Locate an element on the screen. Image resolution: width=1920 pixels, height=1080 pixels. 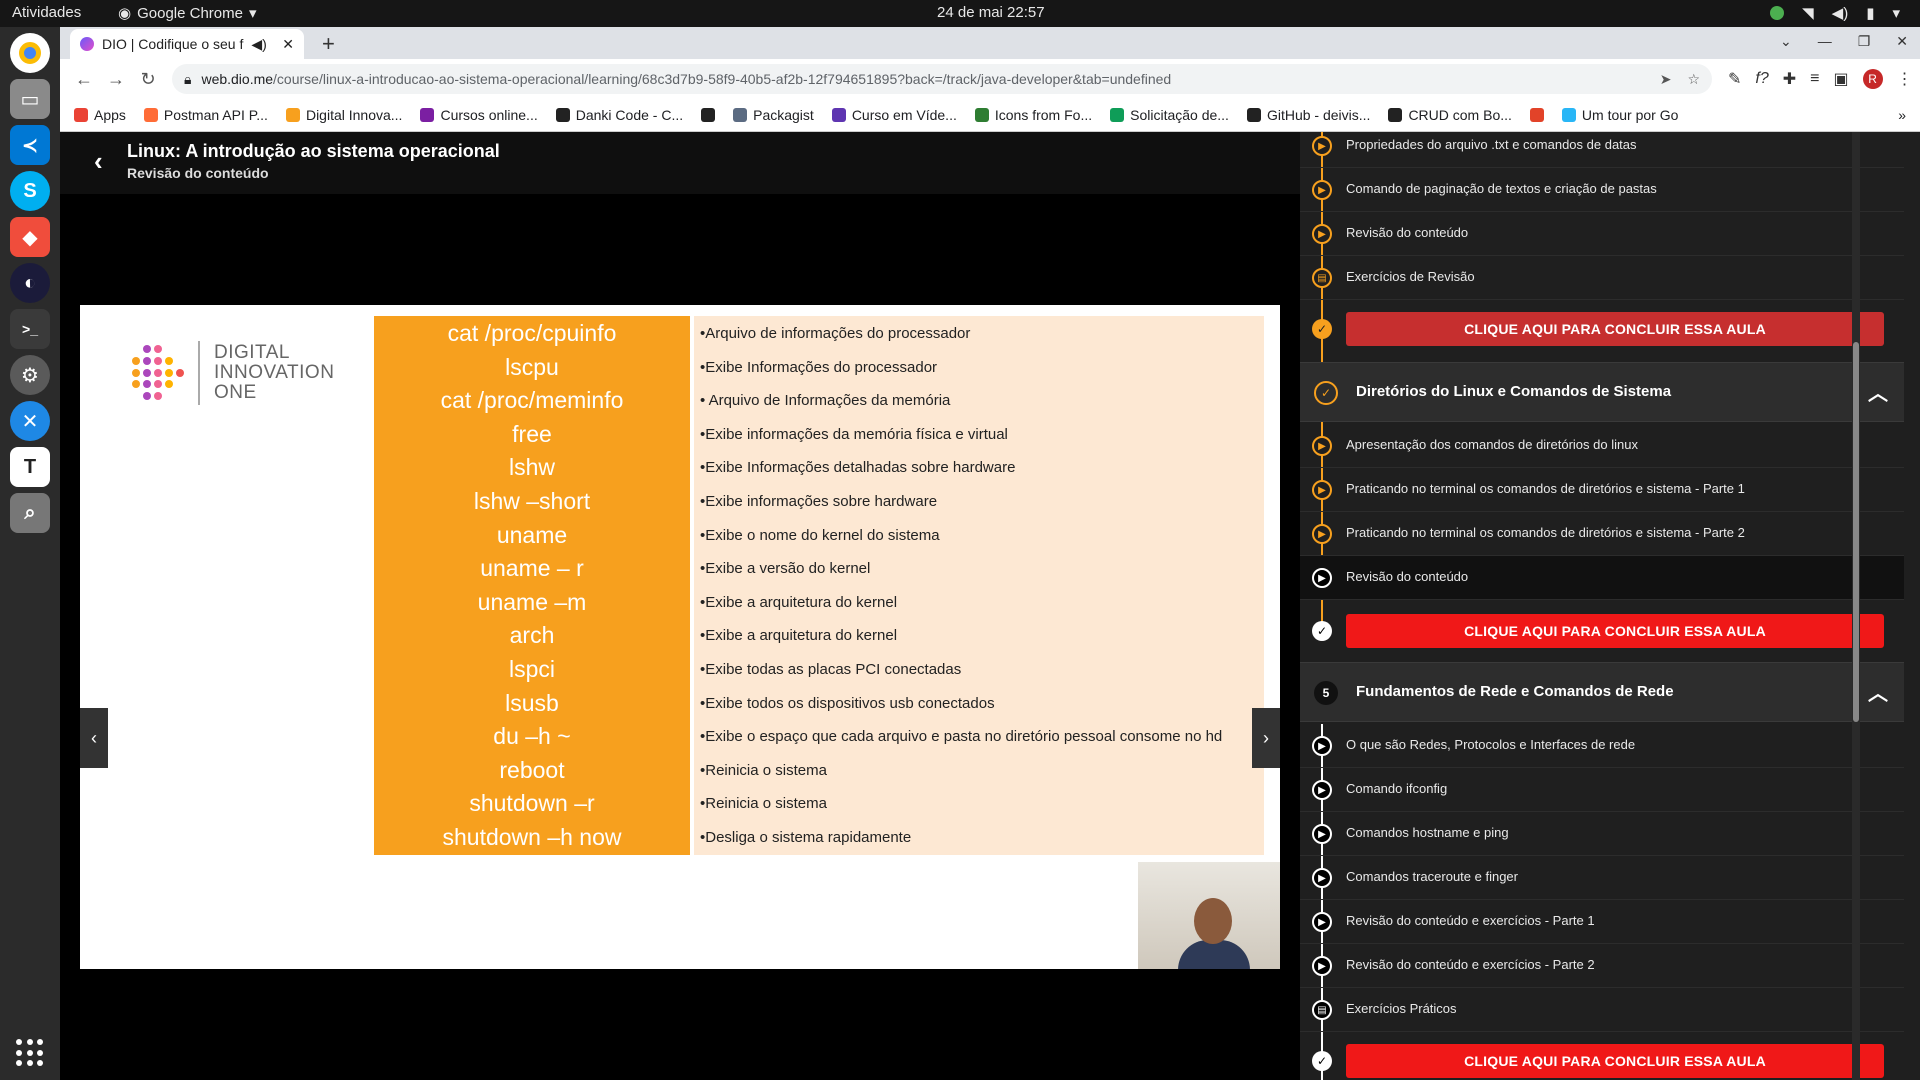
bookmark-item: Apps is located at coordinates (100, 115).